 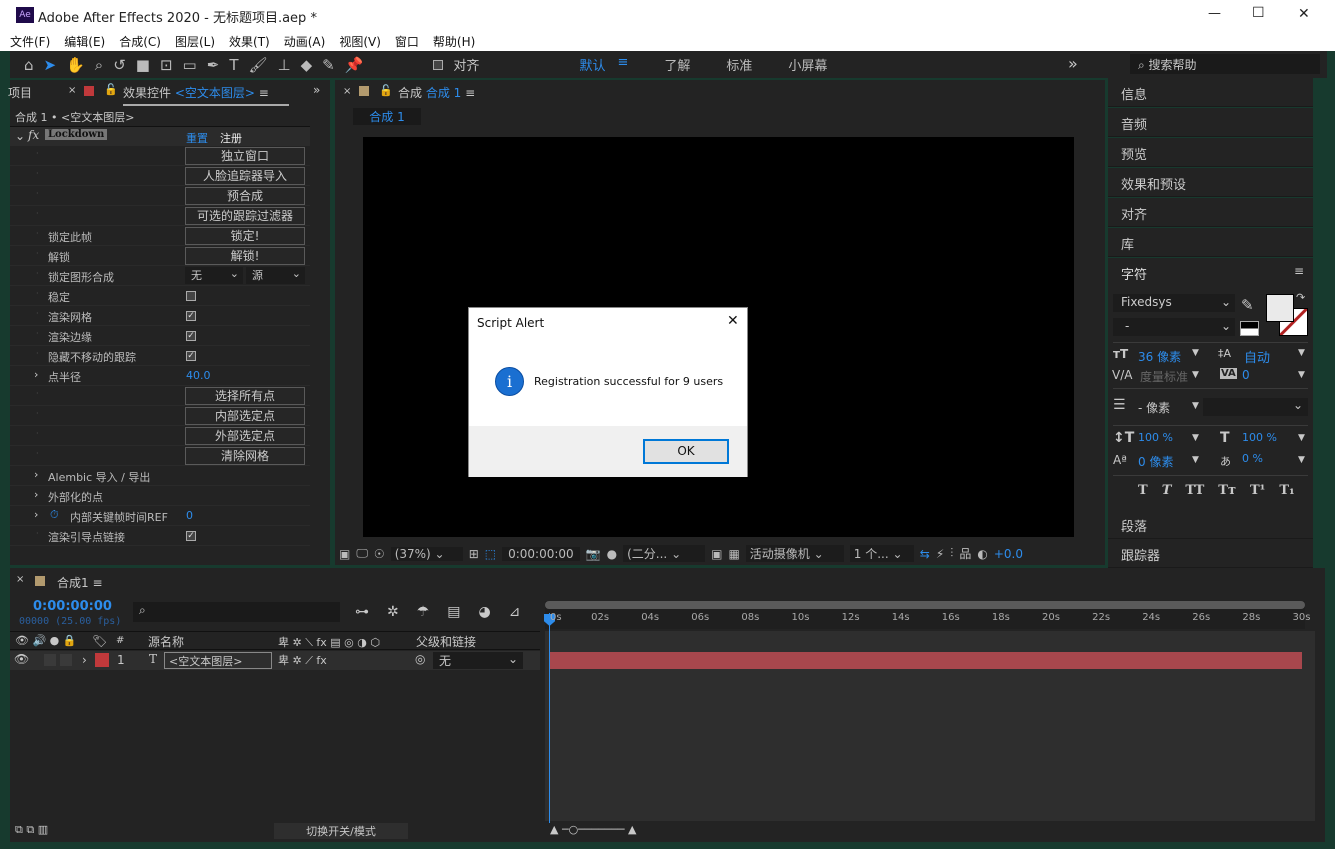 I want to click on right-panel-item: 对齐, so click(x=1210, y=212).